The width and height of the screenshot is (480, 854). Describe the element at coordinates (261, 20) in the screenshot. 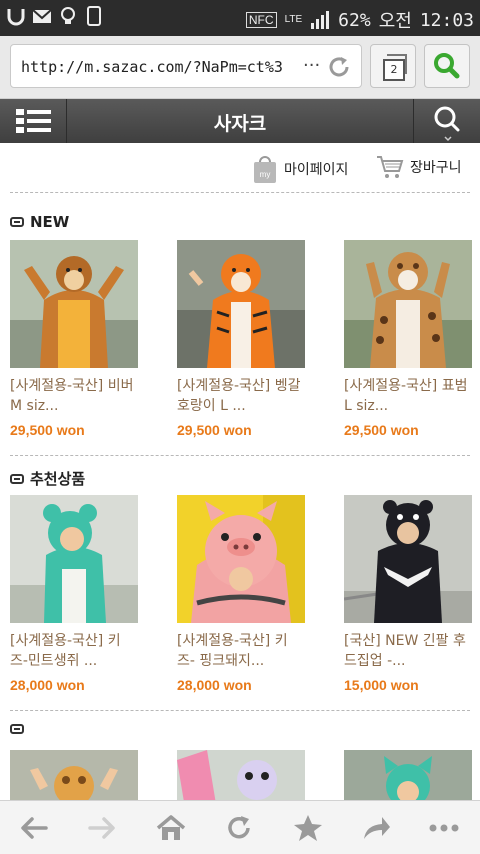

I see `nfc-indicator: NFC` at that location.